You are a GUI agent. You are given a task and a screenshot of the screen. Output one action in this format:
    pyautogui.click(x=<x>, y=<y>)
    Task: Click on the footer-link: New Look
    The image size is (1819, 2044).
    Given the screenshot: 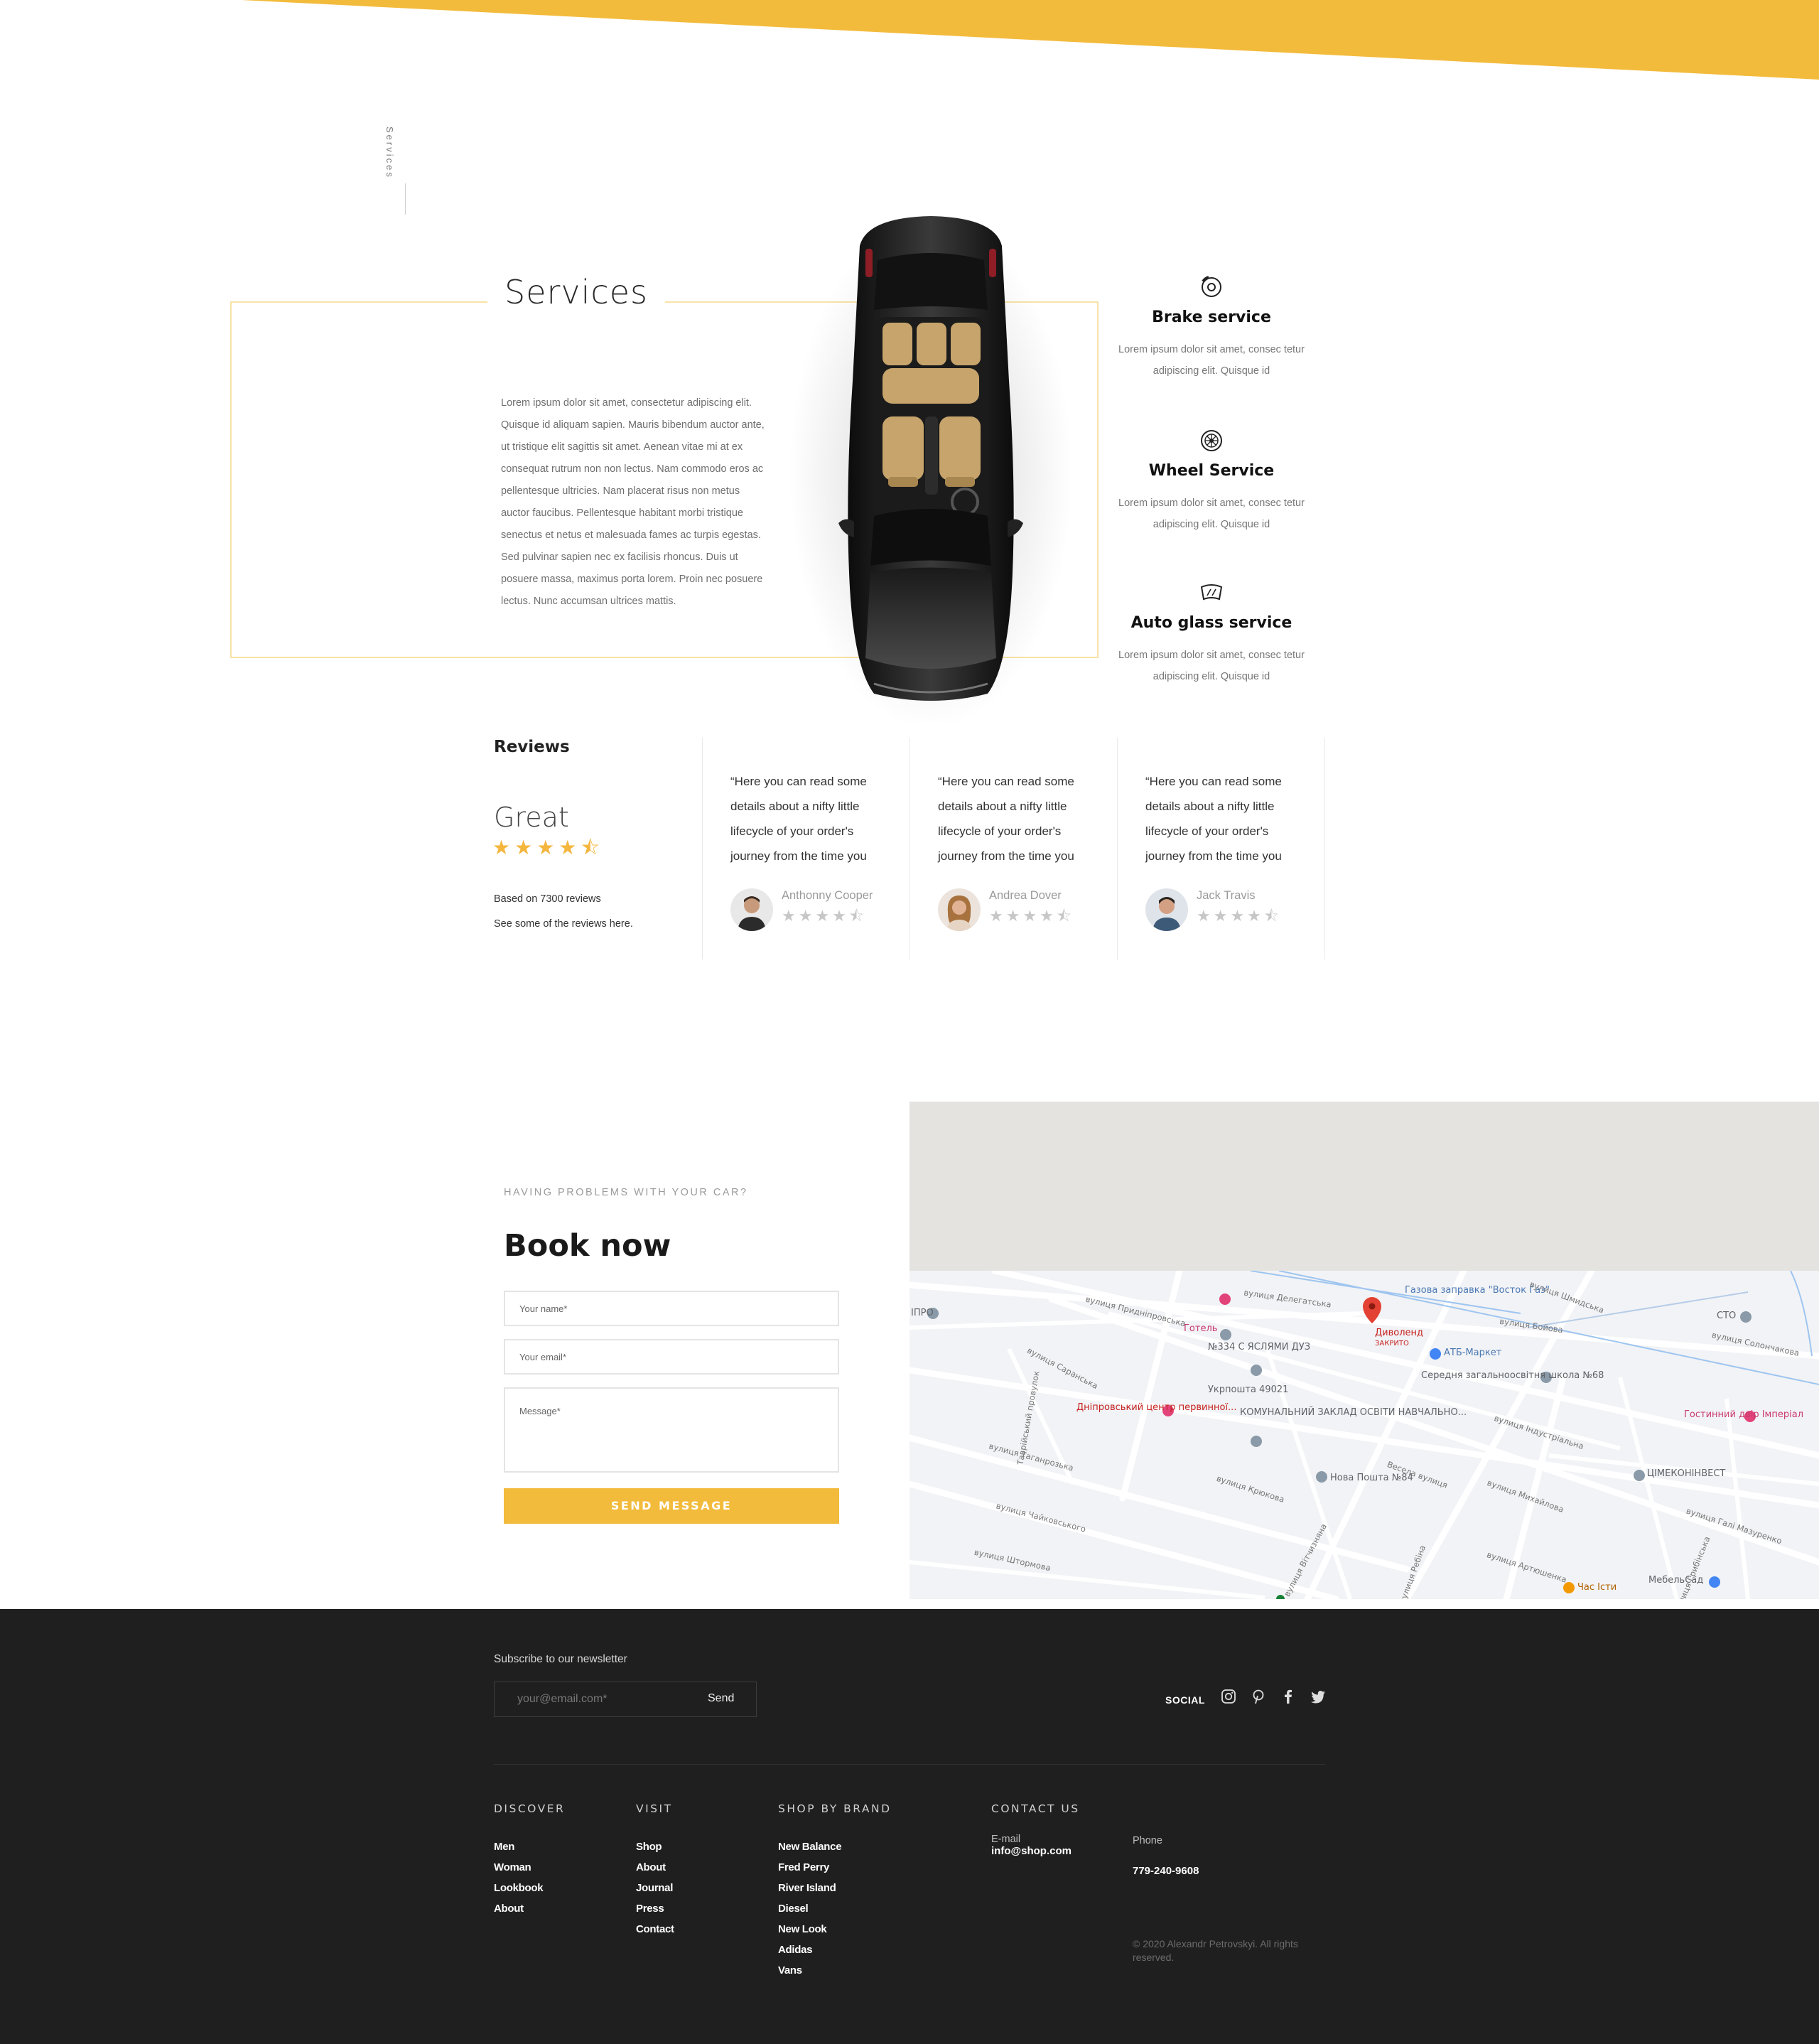 What is the action you would take?
    pyautogui.click(x=835, y=1929)
    